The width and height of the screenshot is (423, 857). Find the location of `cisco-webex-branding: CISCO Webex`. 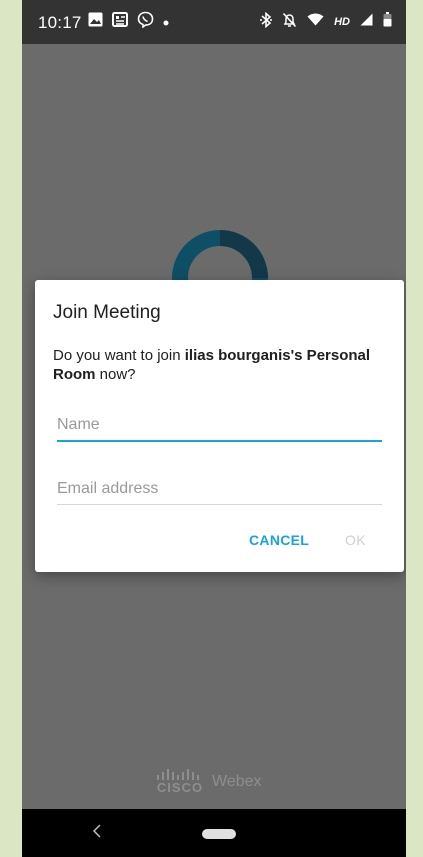

cisco-webex-branding: CISCO Webex is located at coordinates (209, 781).